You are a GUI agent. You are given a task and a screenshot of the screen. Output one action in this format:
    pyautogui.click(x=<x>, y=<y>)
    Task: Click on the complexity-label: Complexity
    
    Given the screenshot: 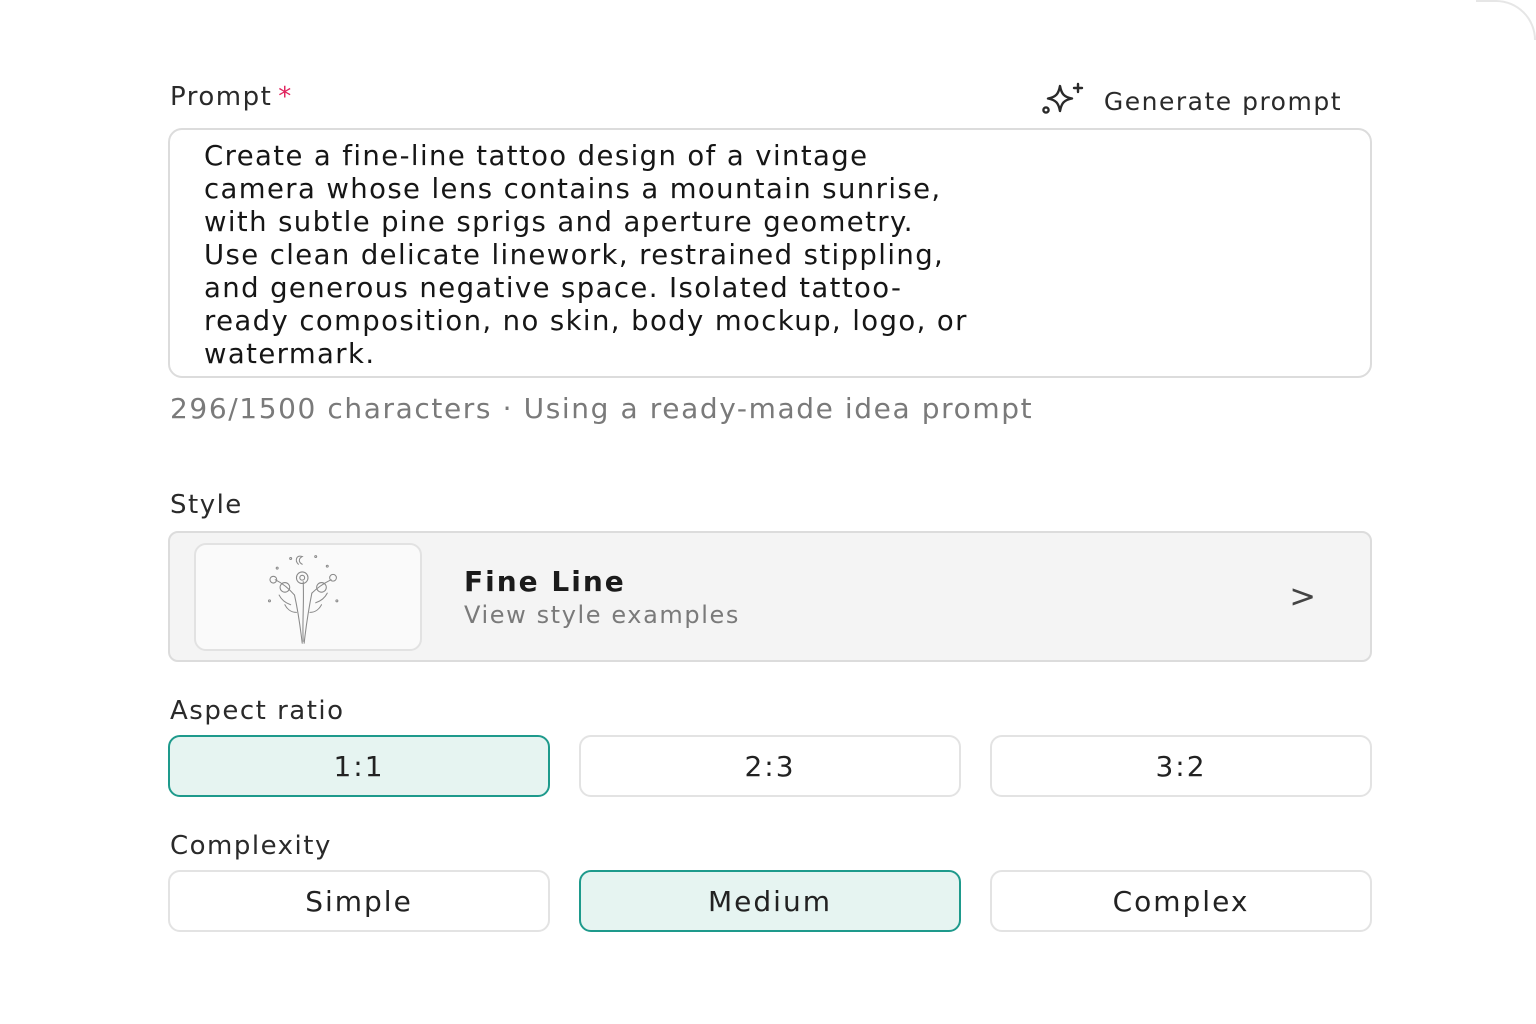 What is the action you would take?
    pyautogui.click(x=251, y=846)
    